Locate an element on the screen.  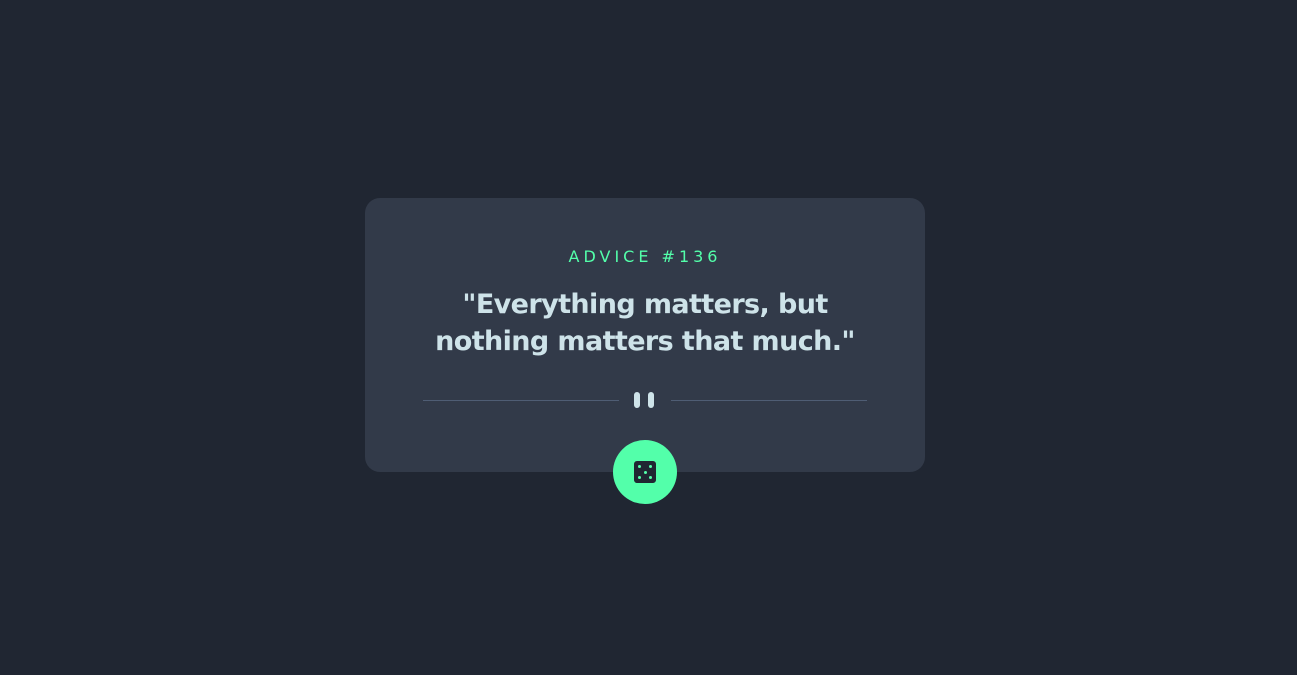
advice-id: ADVICE #136 is located at coordinates (645, 256).